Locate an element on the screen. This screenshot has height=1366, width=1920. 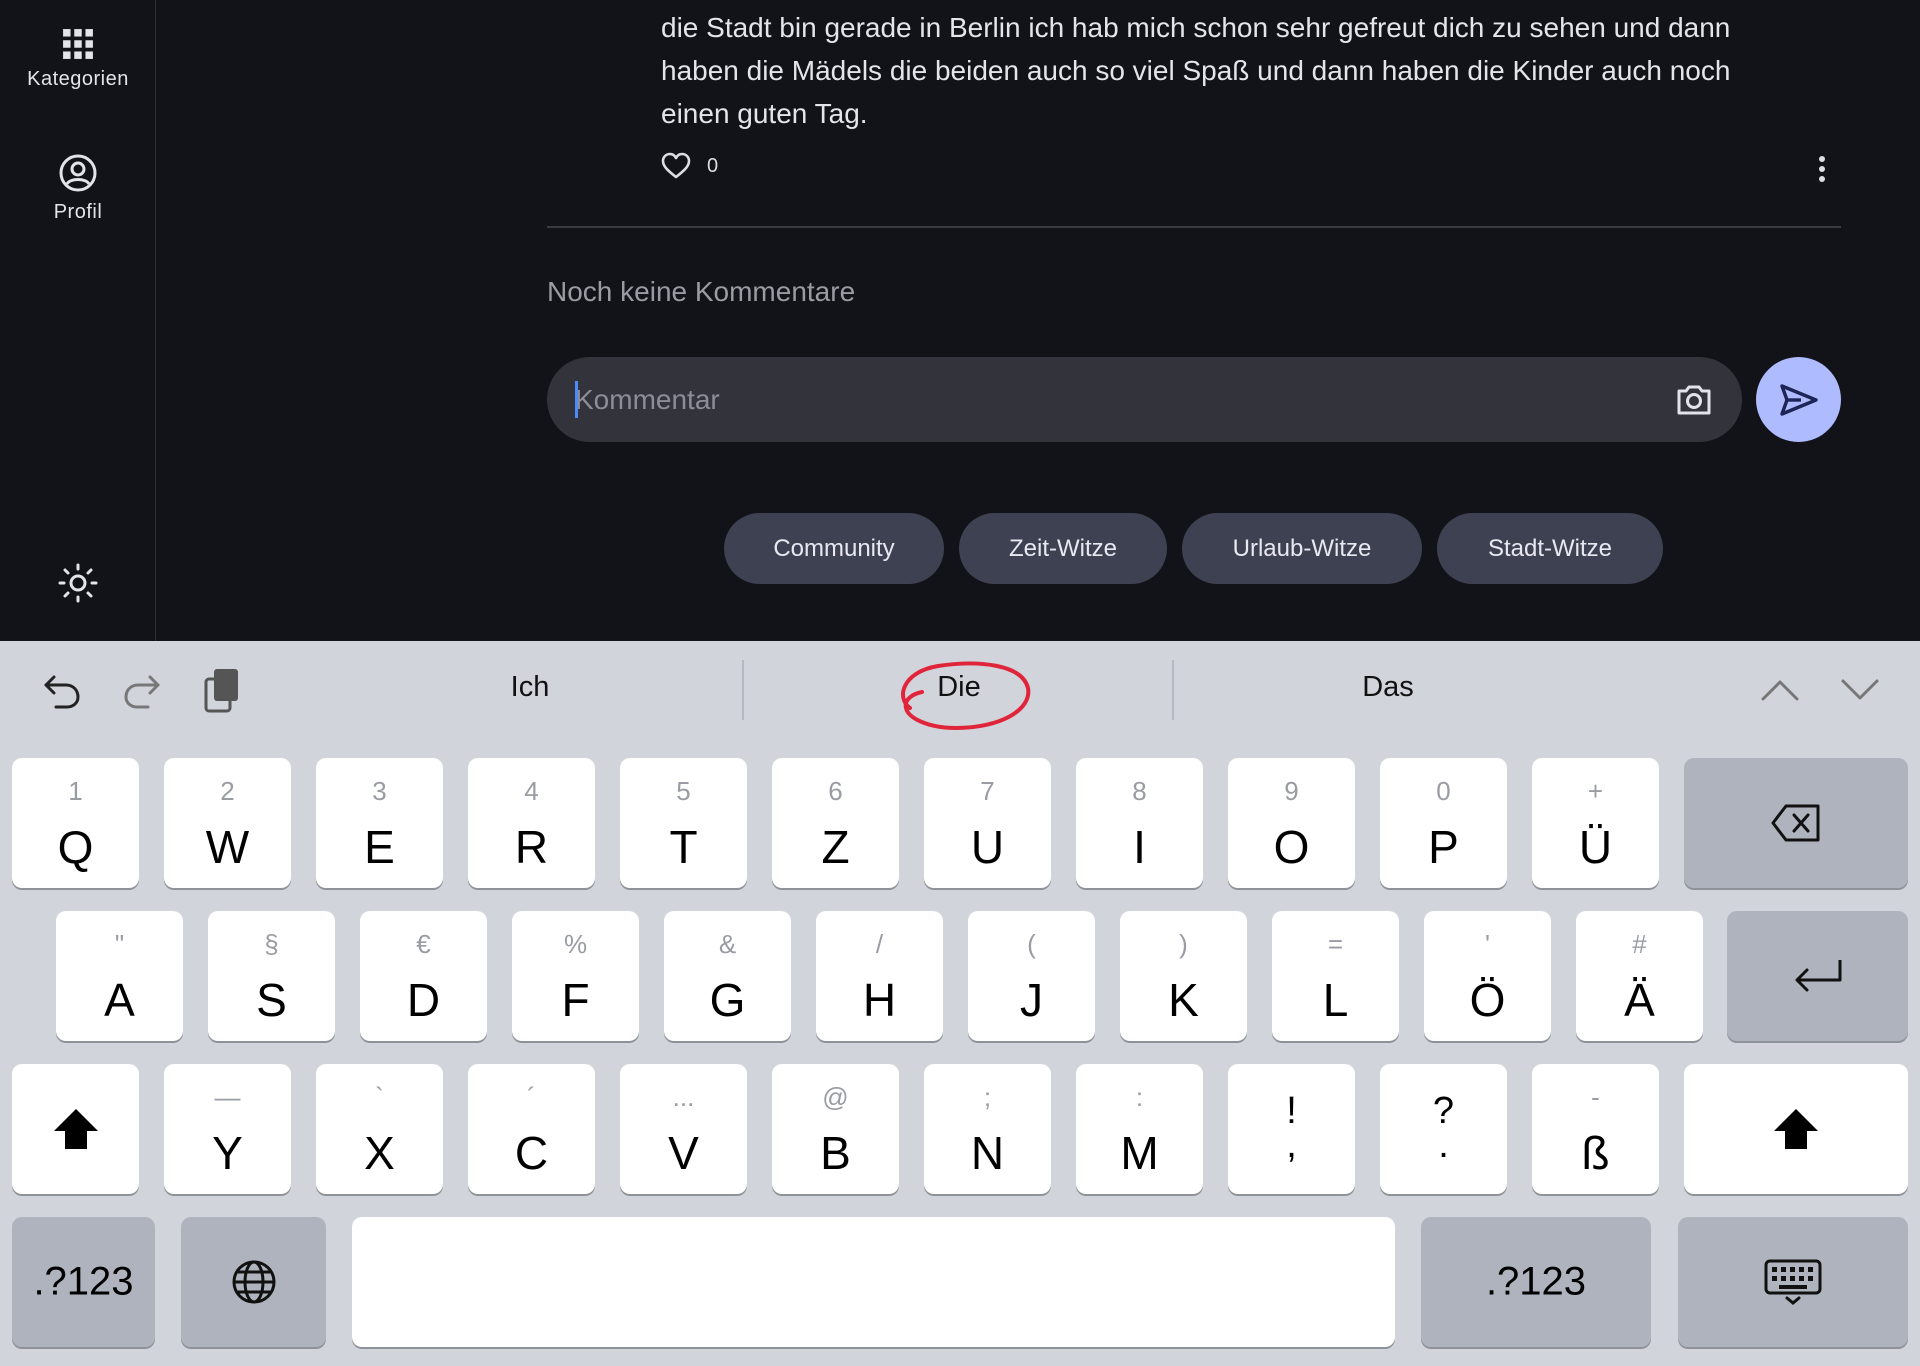
backspace-key is located at coordinates (1796, 823).